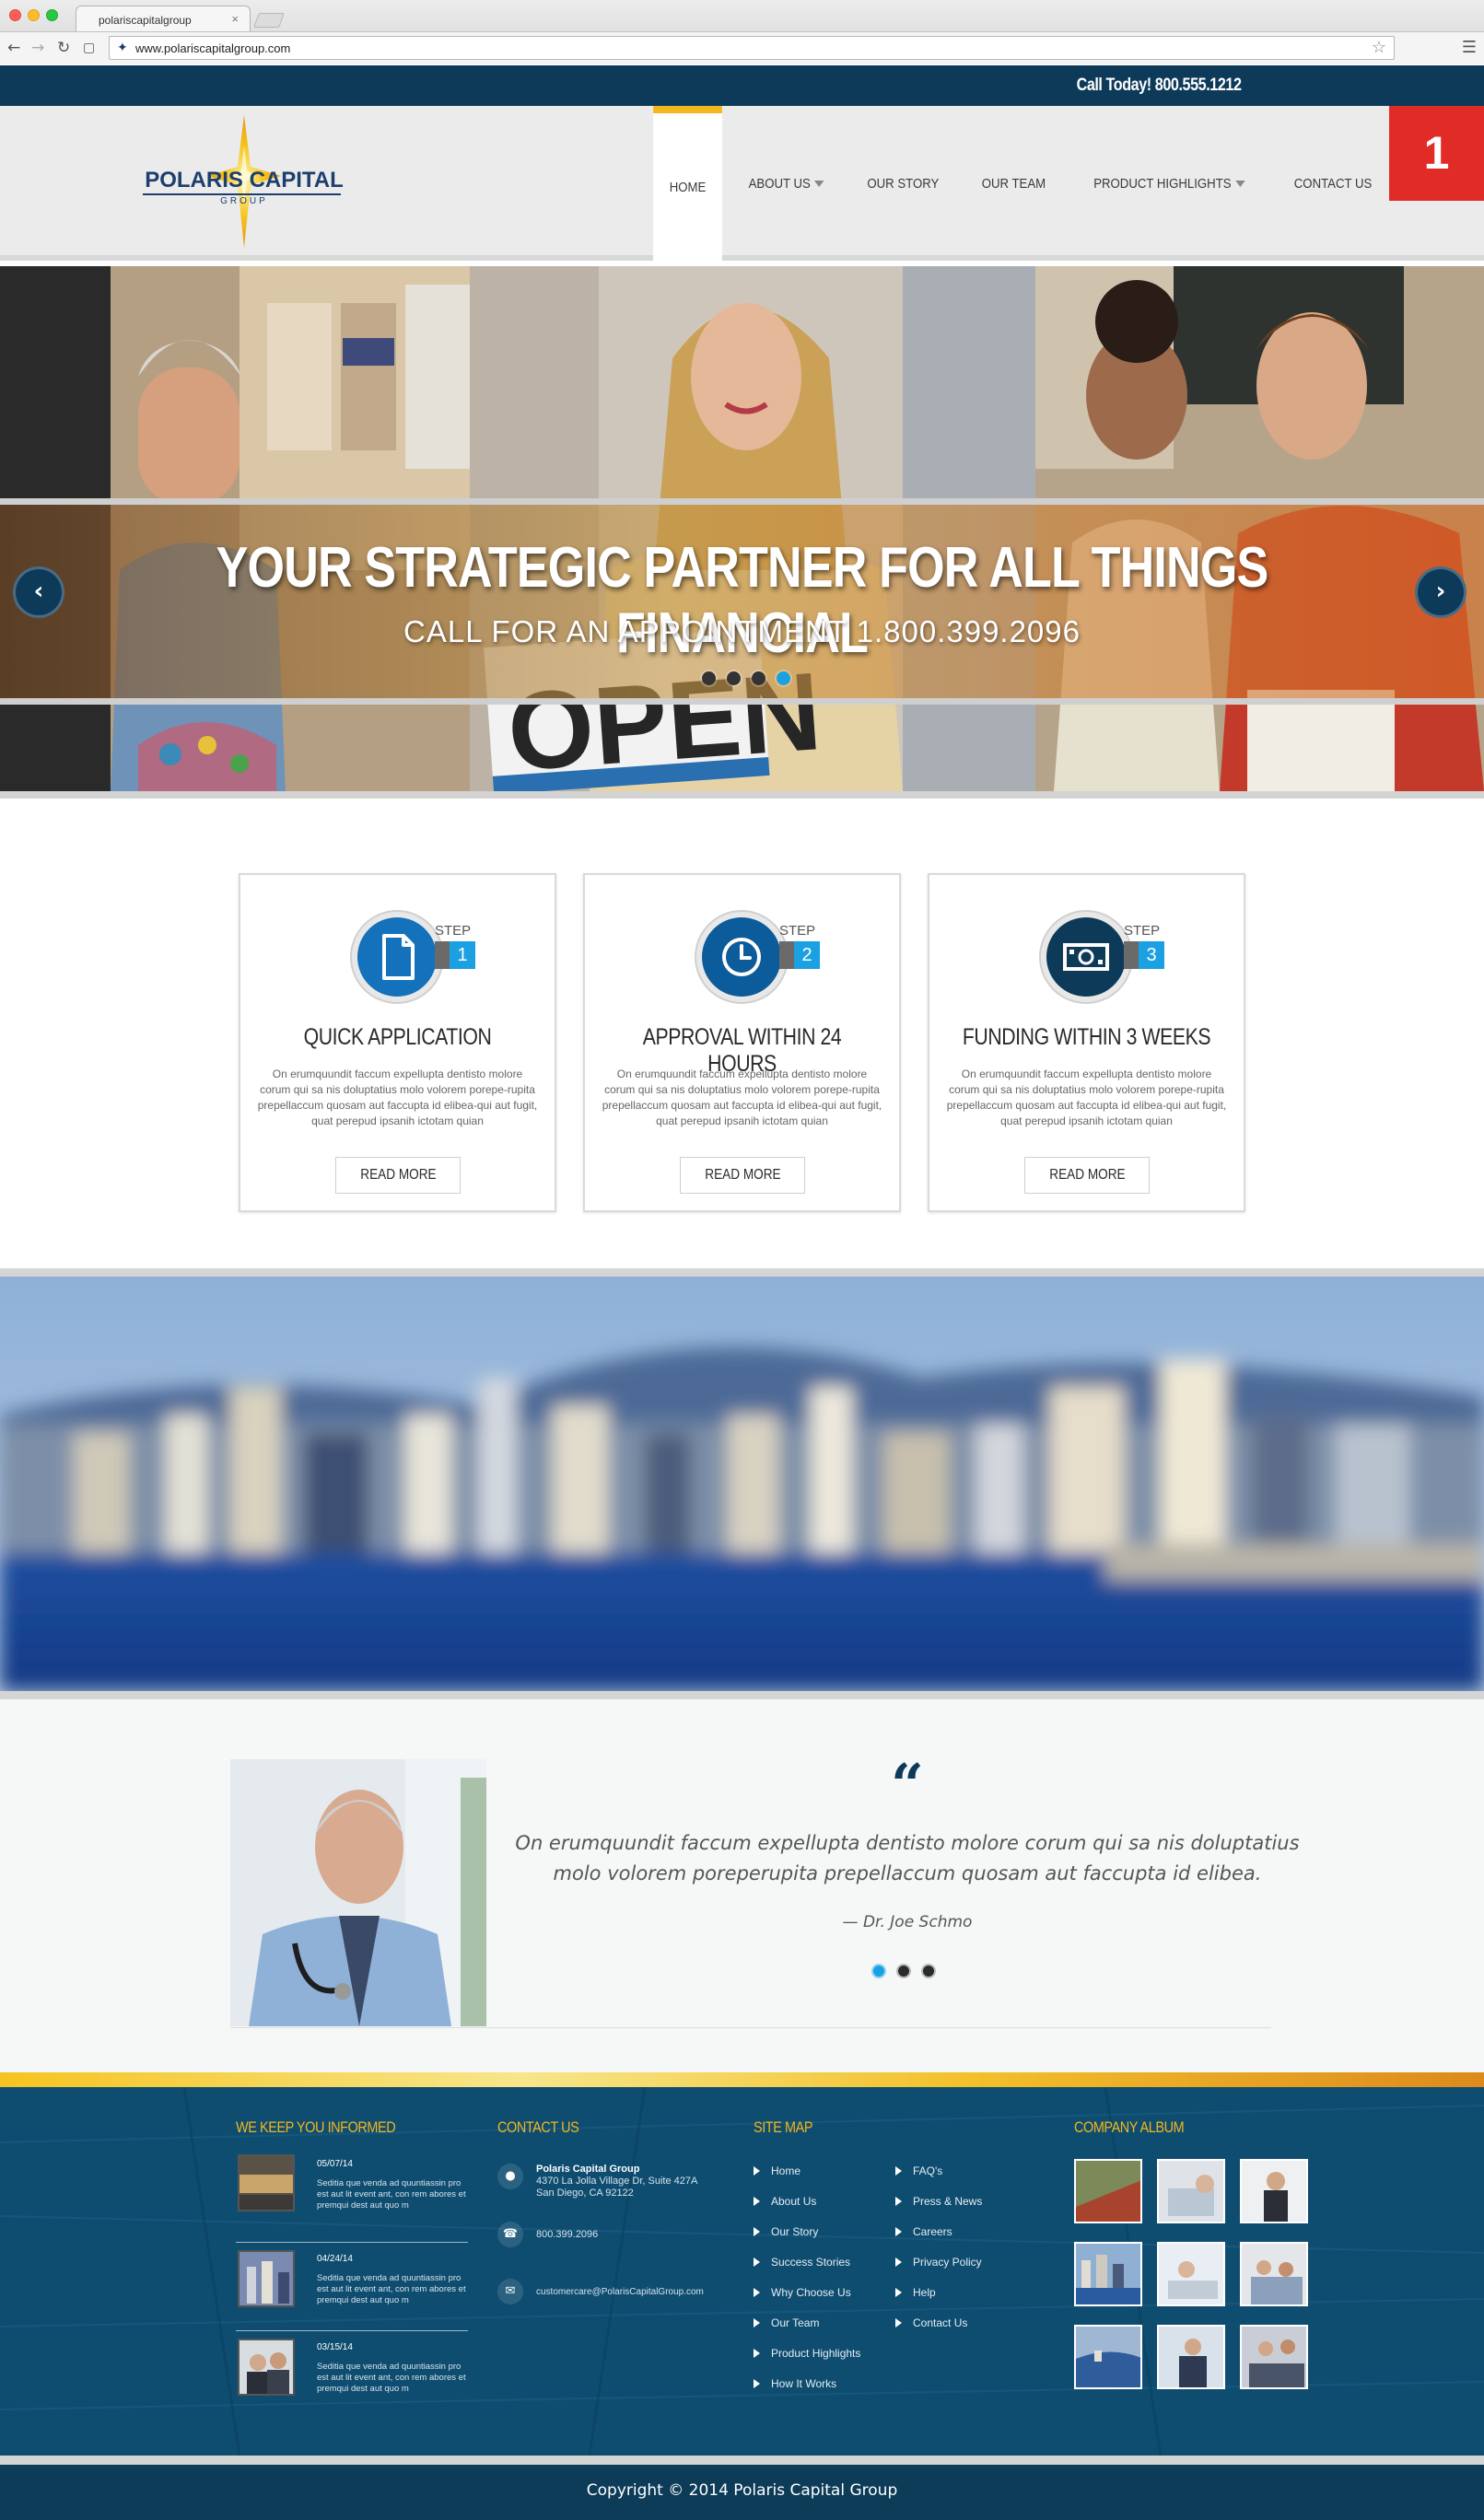 This screenshot has height=2520, width=1484. I want to click on address-bar: ✦ www.polariscapitalgroup.com ☆, so click(752, 48).